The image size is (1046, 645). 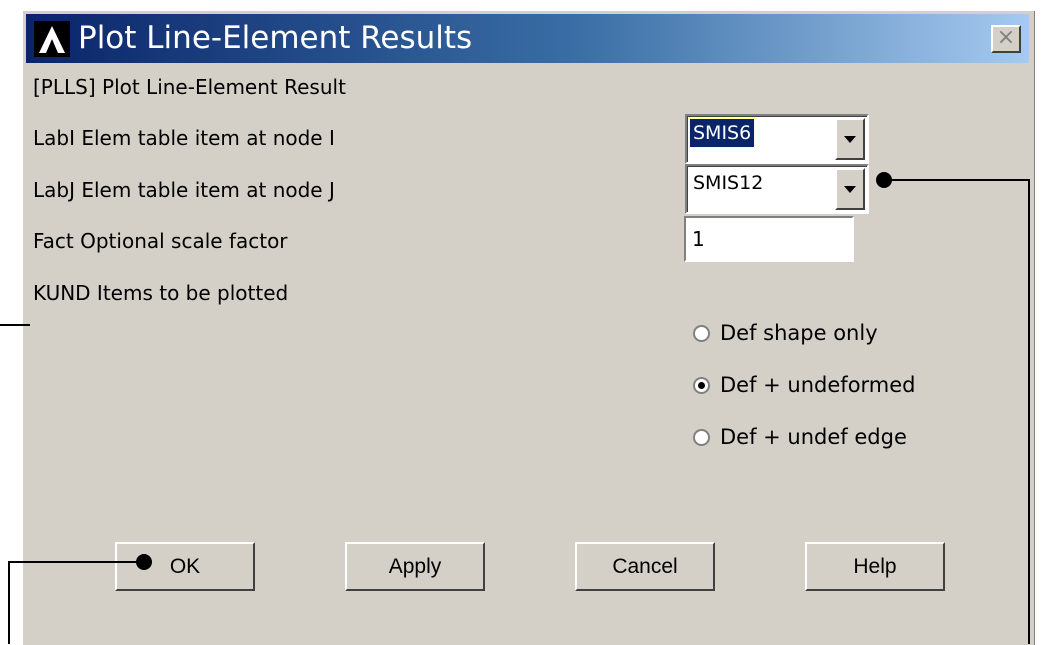 I want to click on cancel-button: Cancel, so click(x=645, y=566).